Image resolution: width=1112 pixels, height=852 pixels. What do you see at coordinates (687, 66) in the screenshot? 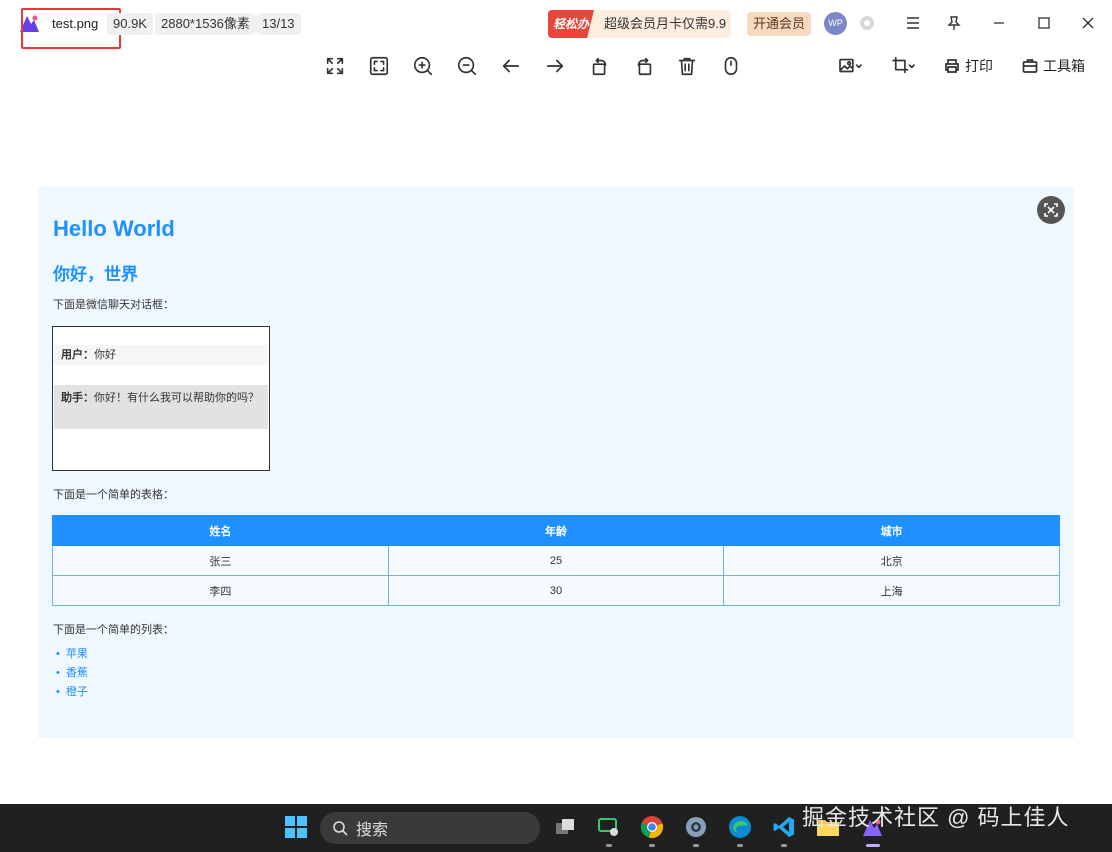
I see `delete-trash-icon` at bounding box center [687, 66].